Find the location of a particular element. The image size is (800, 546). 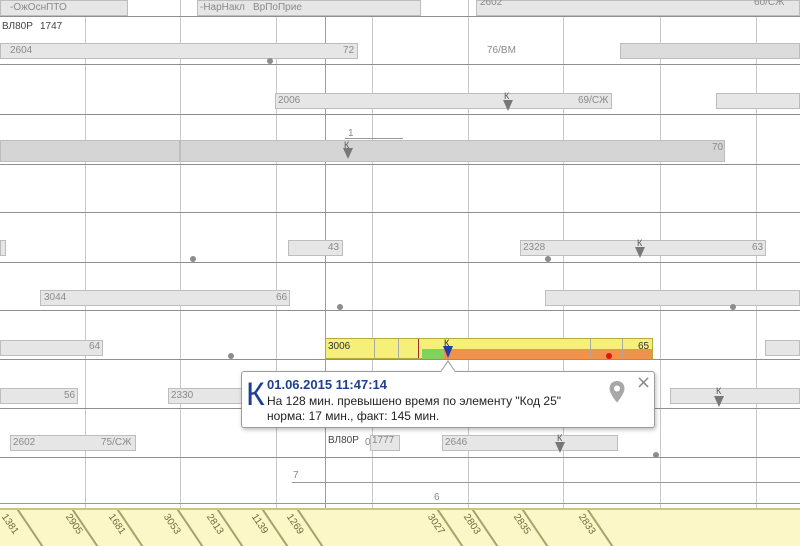

train-label: 2646 is located at coordinates (456, 442).